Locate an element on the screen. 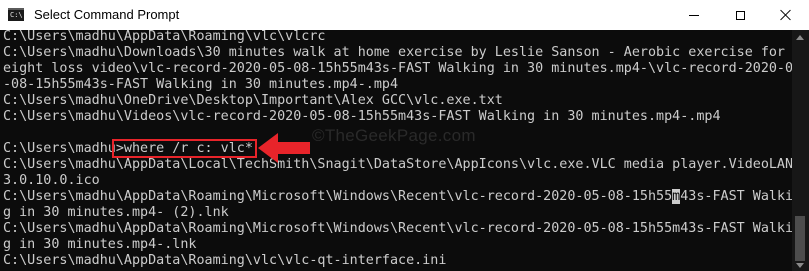  close-button is located at coordinates (786, 15).